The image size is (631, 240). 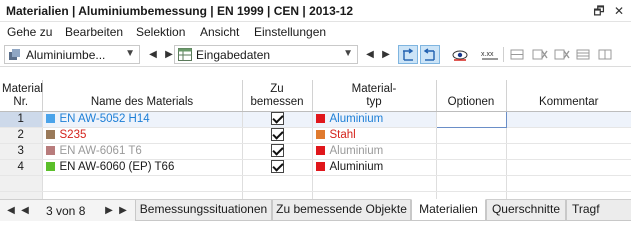 What do you see at coordinates (540, 54) in the screenshot?
I see `delete-row-icon` at bounding box center [540, 54].